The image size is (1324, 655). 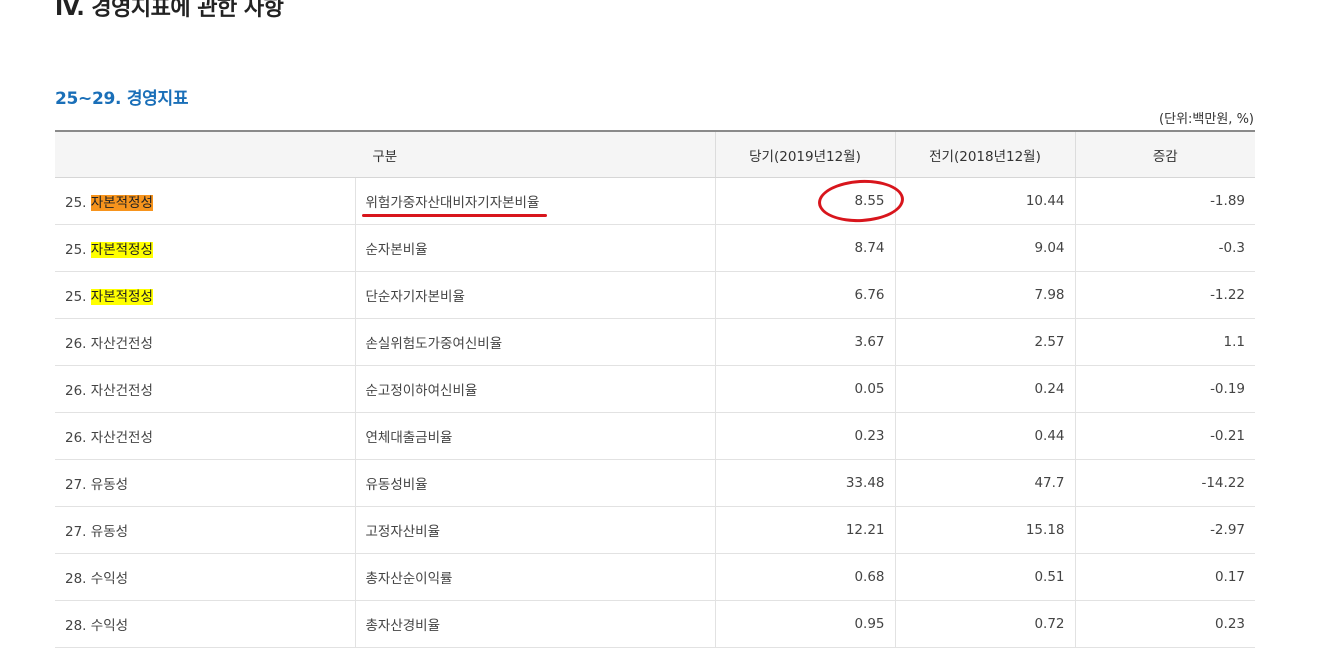 What do you see at coordinates (804, 248) in the screenshot?
I see `row-current-value: 8.74` at bounding box center [804, 248].